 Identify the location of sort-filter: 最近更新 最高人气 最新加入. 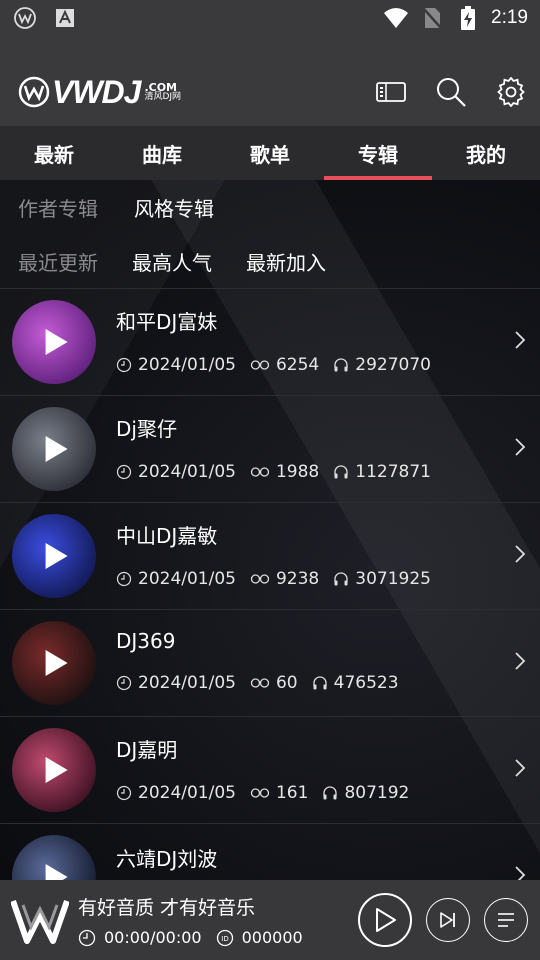
(270, 261).